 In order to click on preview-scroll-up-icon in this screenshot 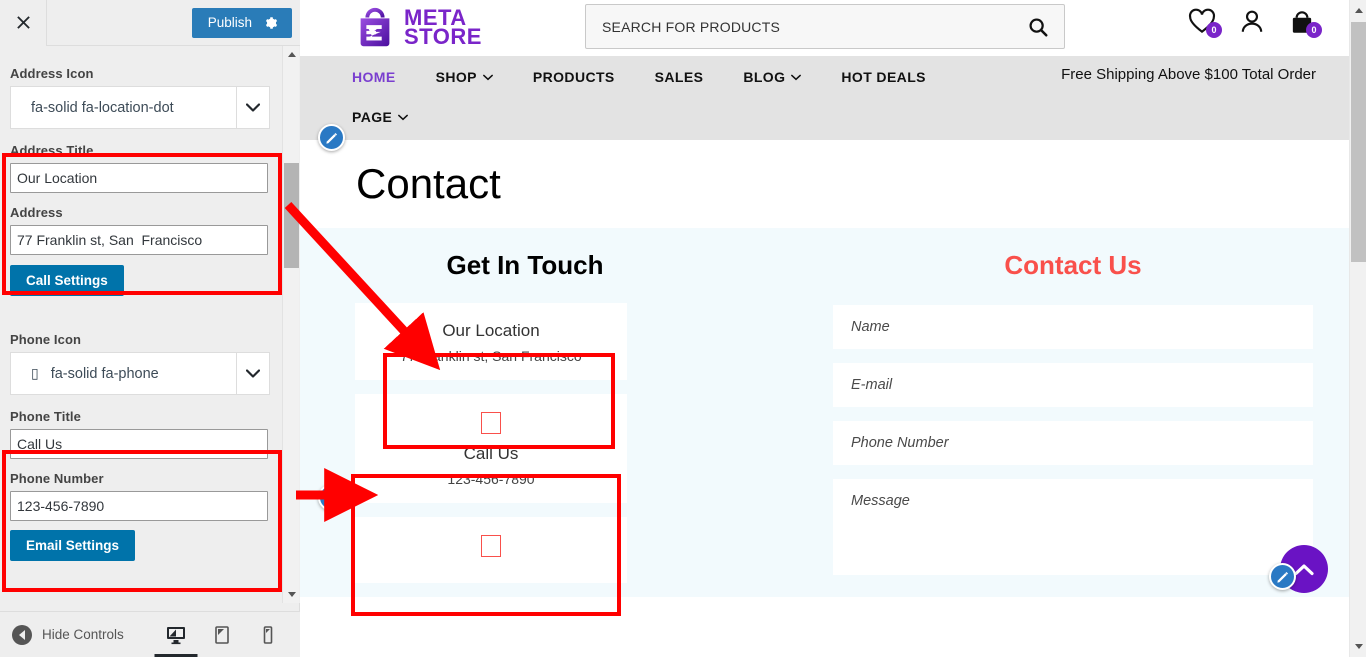, I will do `click(1358, 10)`.